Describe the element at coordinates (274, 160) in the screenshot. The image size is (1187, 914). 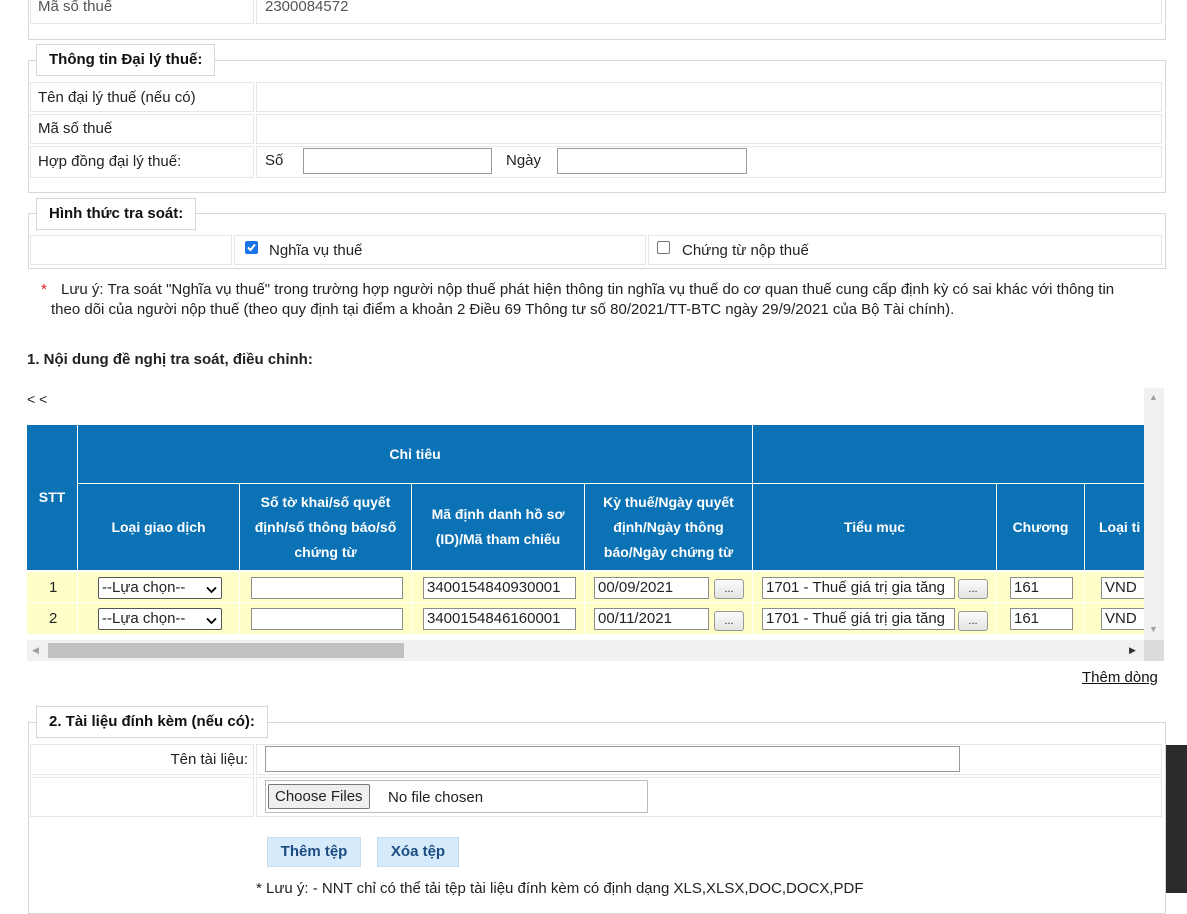
I see `contract-number-label: Số` at that location.